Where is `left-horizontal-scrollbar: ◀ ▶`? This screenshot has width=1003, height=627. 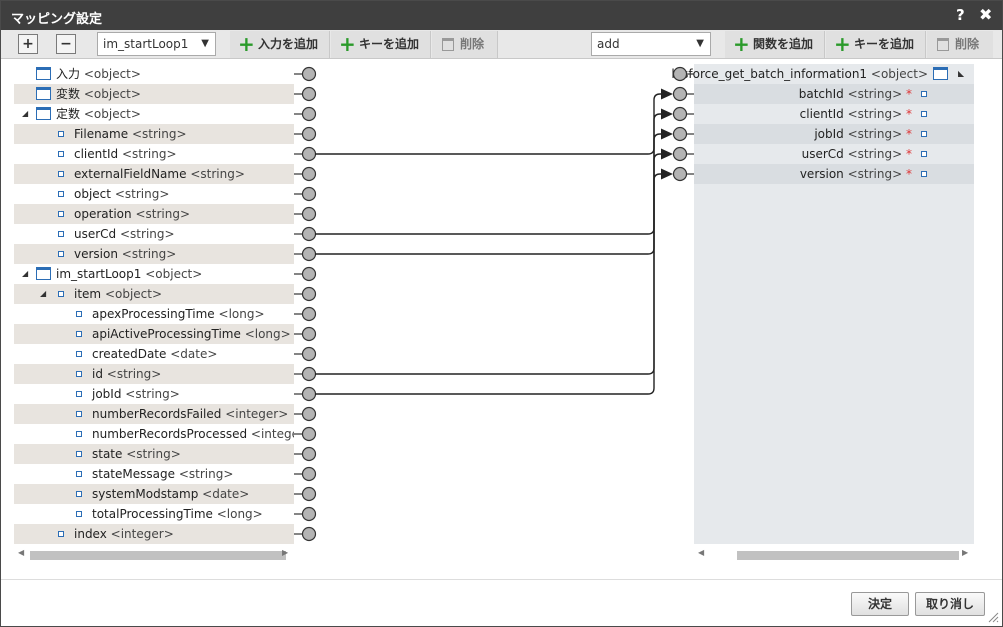
left-horizontal-scrollbar: ◀ ▶ is located at coordinates (154, 554).